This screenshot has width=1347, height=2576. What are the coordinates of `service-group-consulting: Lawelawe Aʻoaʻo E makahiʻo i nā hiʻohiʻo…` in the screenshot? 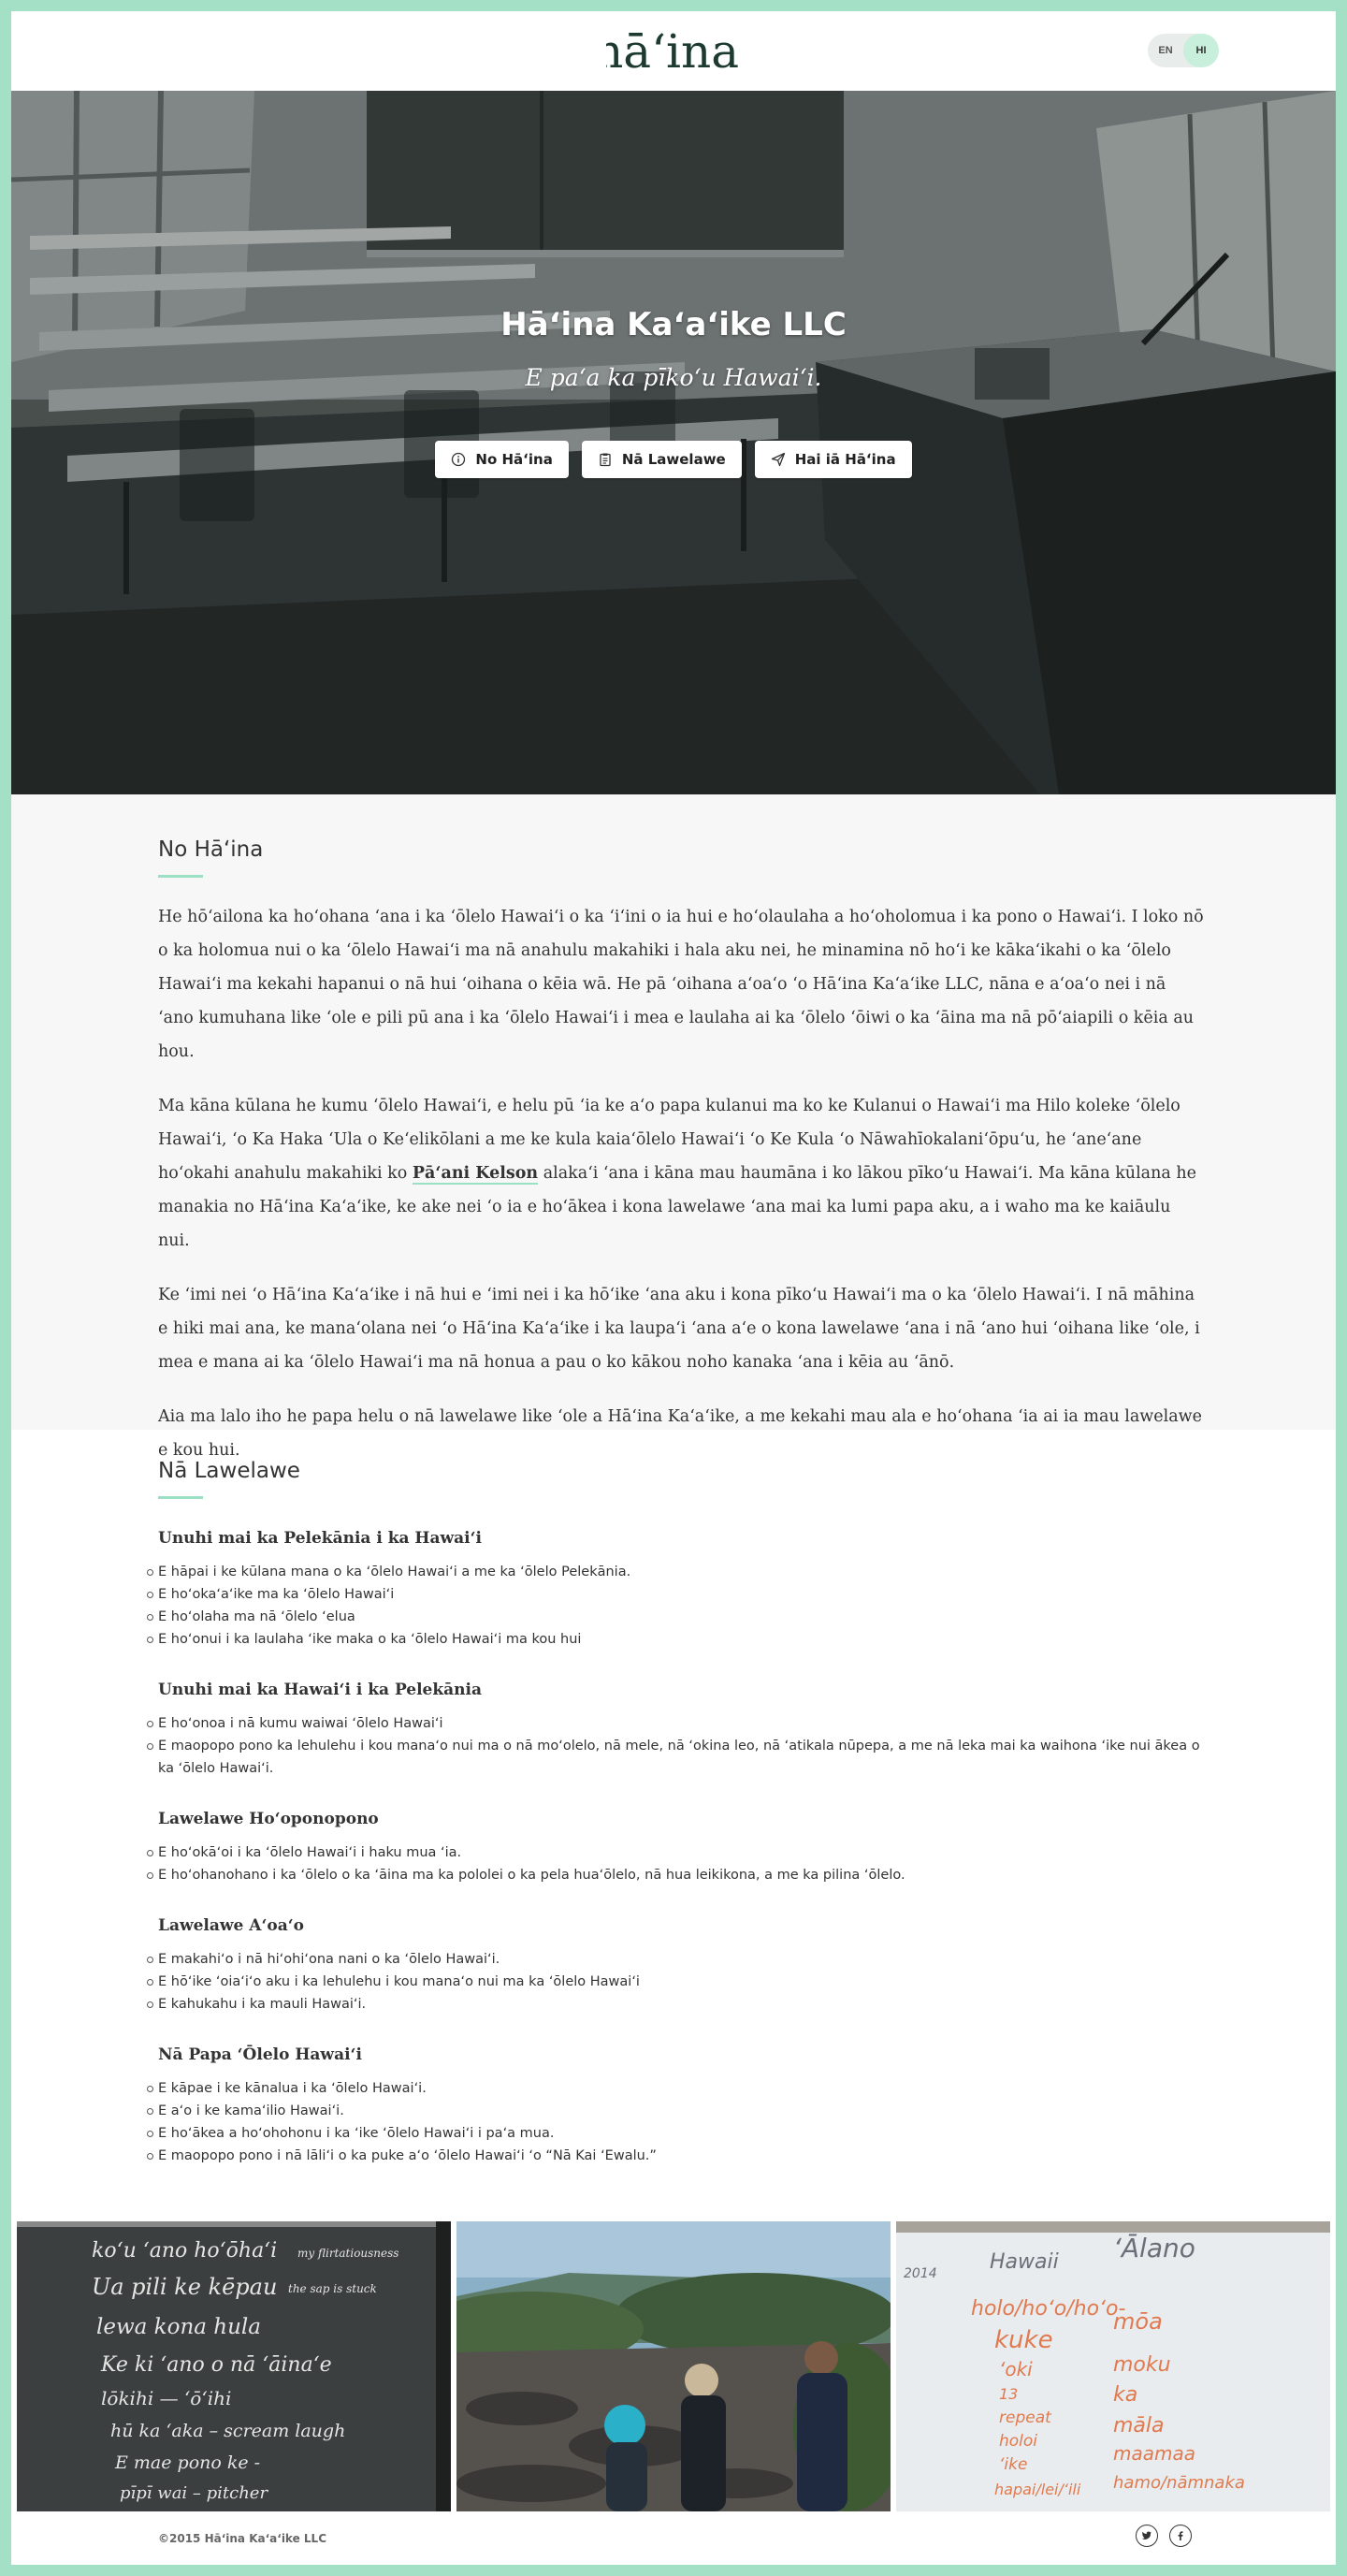 It's located at (677, 1966).